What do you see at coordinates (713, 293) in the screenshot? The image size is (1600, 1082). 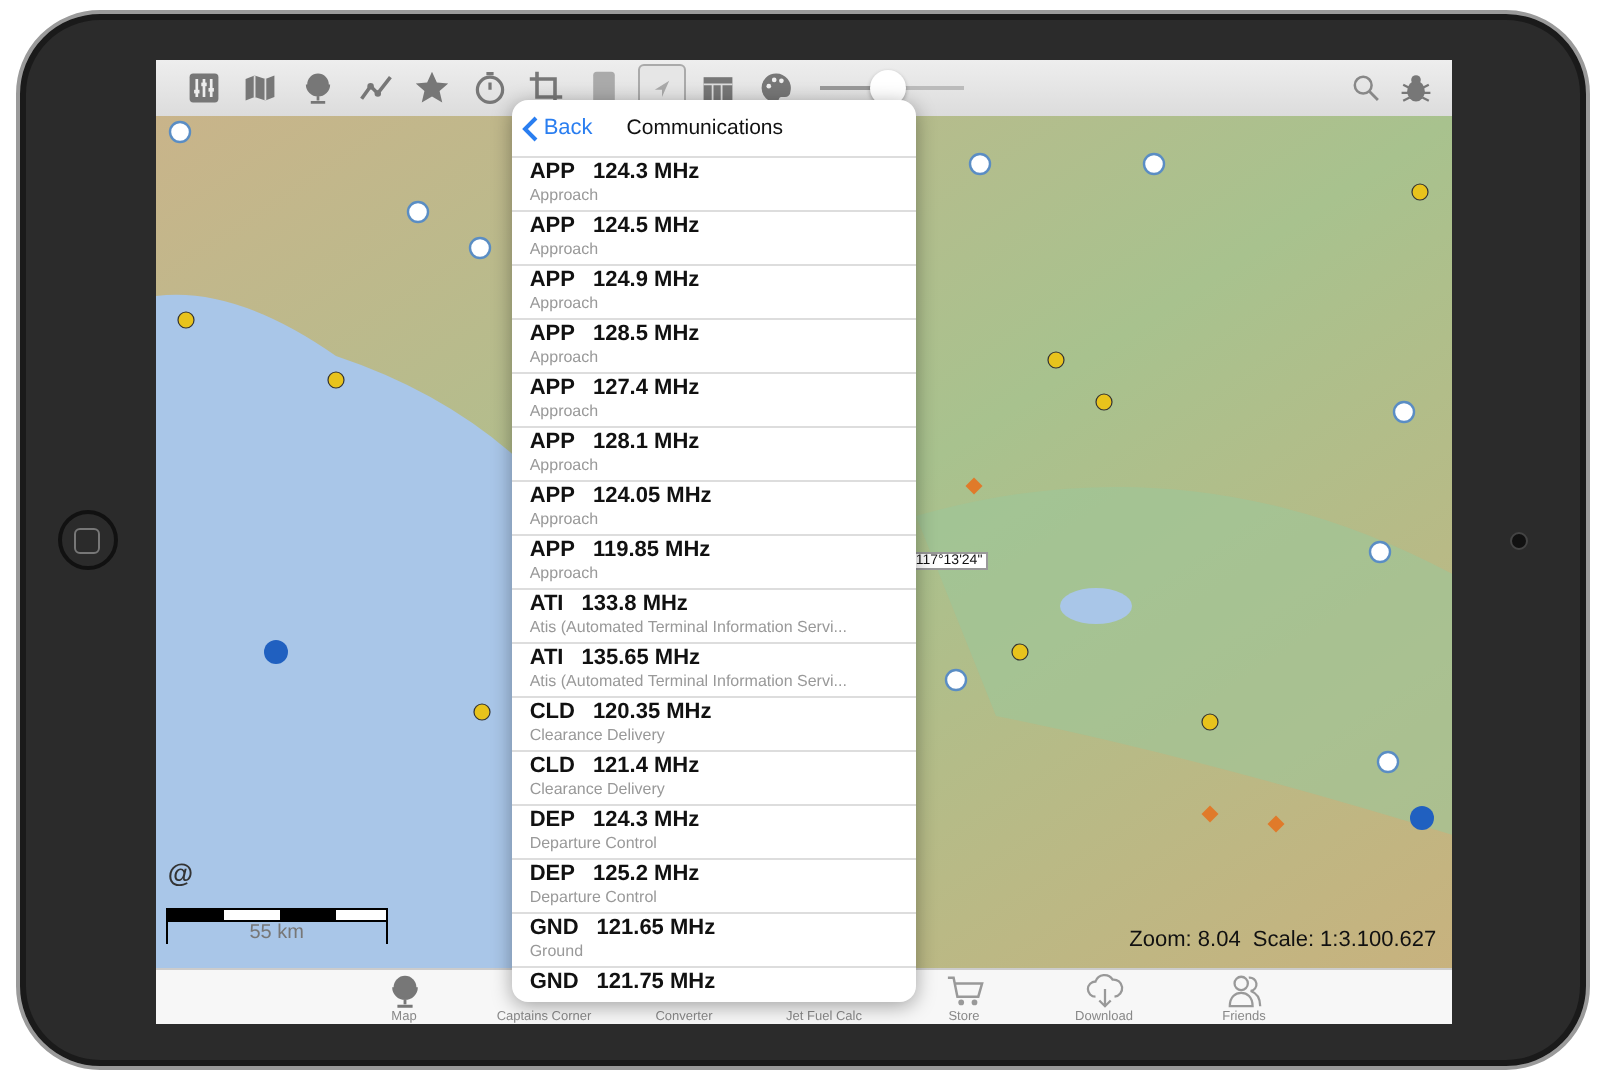 I see `frequency-row: APP 124.9 MHz Approach` at bounding box center [713, 293].